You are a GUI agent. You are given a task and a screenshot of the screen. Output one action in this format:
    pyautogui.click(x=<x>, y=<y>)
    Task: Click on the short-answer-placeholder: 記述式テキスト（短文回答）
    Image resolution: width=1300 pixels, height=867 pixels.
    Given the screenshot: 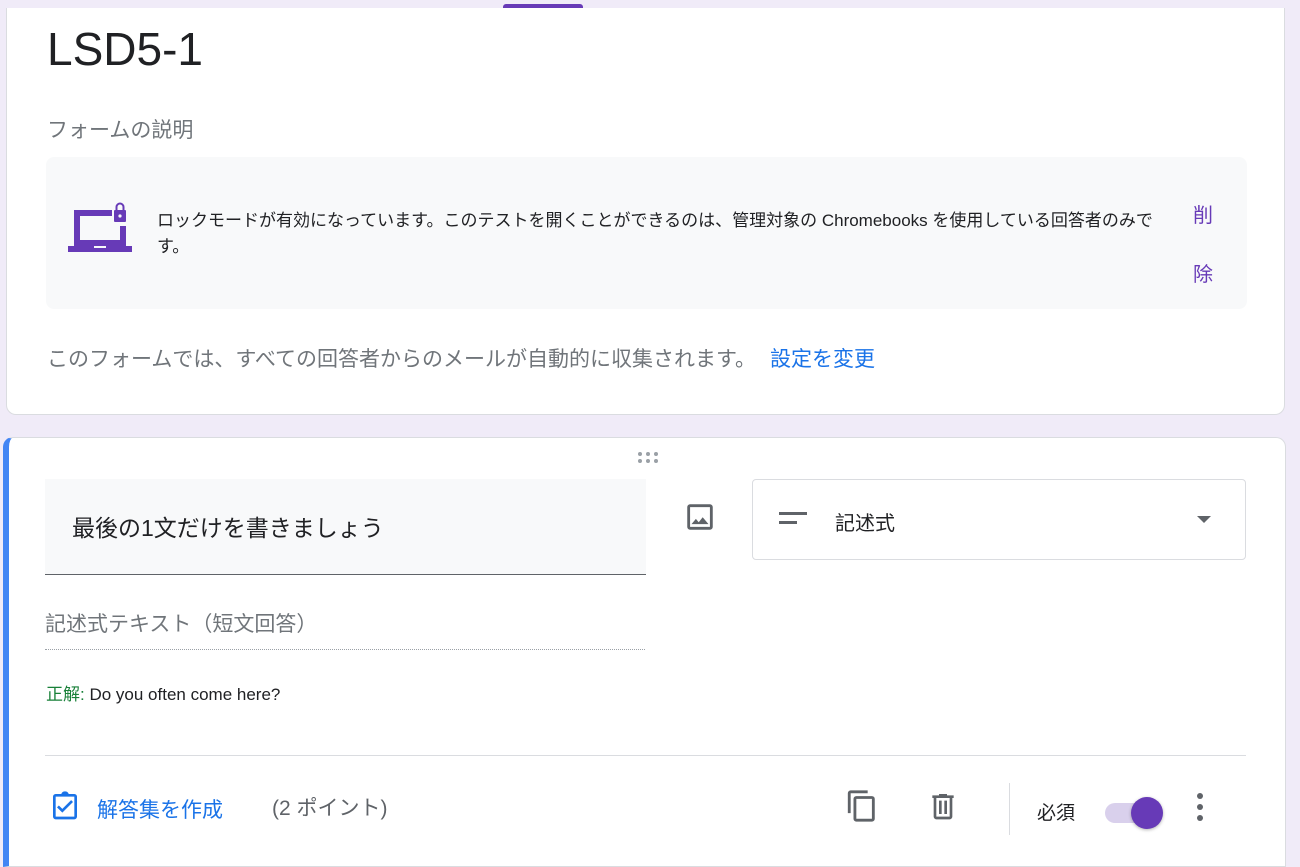 What is the action you would take?
    pyautogui.click(x=345, y=629)
    